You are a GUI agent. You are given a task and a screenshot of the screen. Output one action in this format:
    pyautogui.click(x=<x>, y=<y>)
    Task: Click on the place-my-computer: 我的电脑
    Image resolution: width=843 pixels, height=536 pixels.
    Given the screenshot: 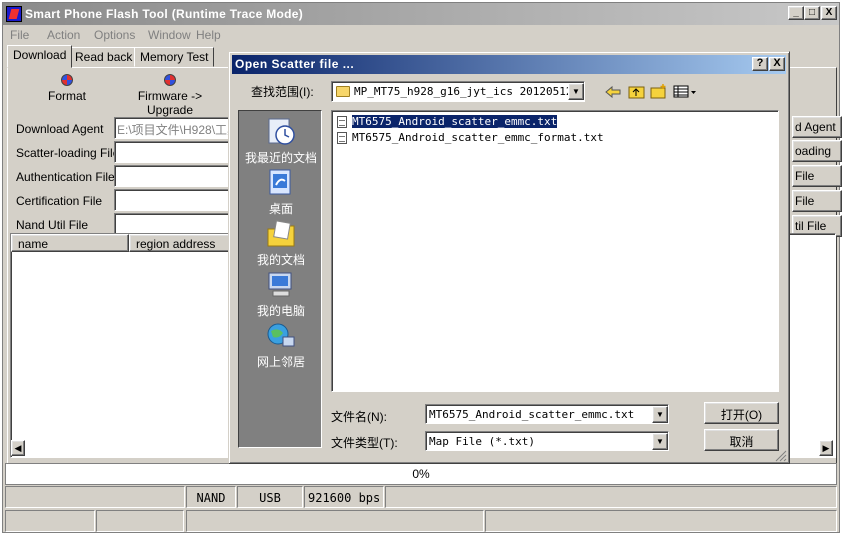 What is the action you would take?
    pyautogui.click(x=281, y=294)
    